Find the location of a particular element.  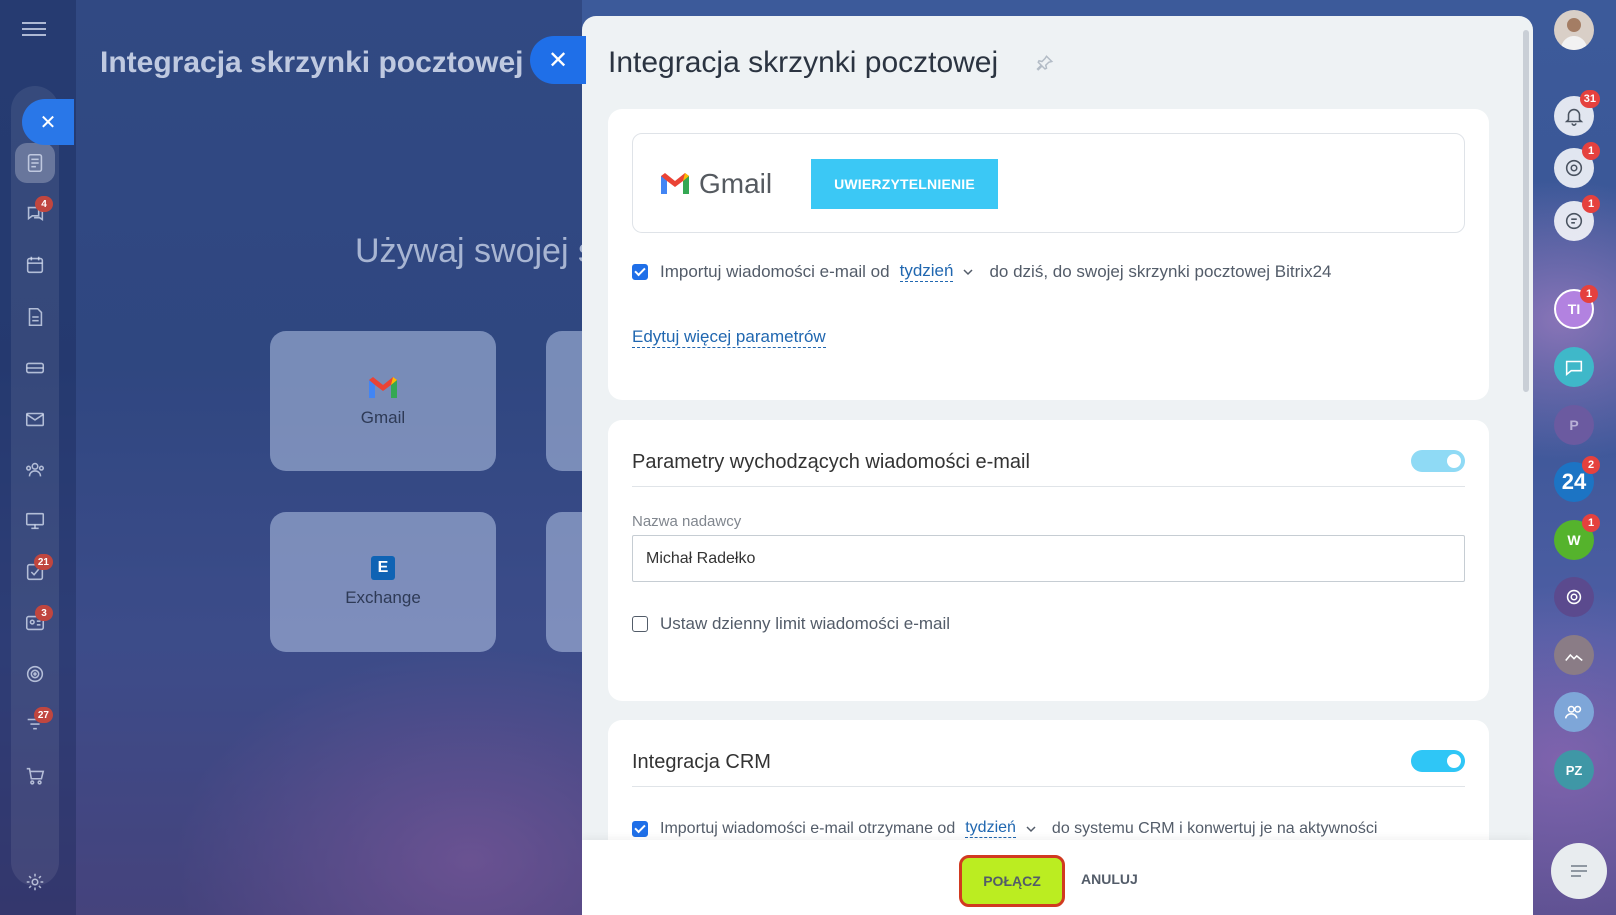

cart-icon is located at coordinates (35, 776).